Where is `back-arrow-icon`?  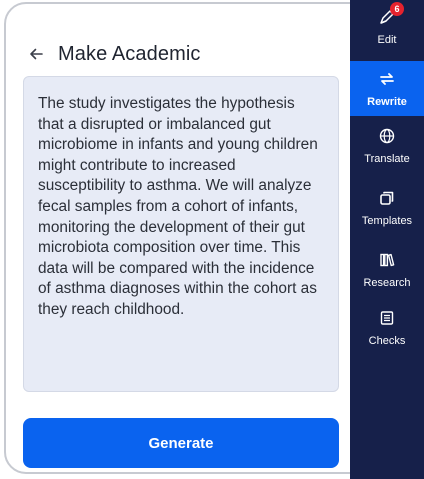
back-arrow-icon is located at coordinates (36, 54).